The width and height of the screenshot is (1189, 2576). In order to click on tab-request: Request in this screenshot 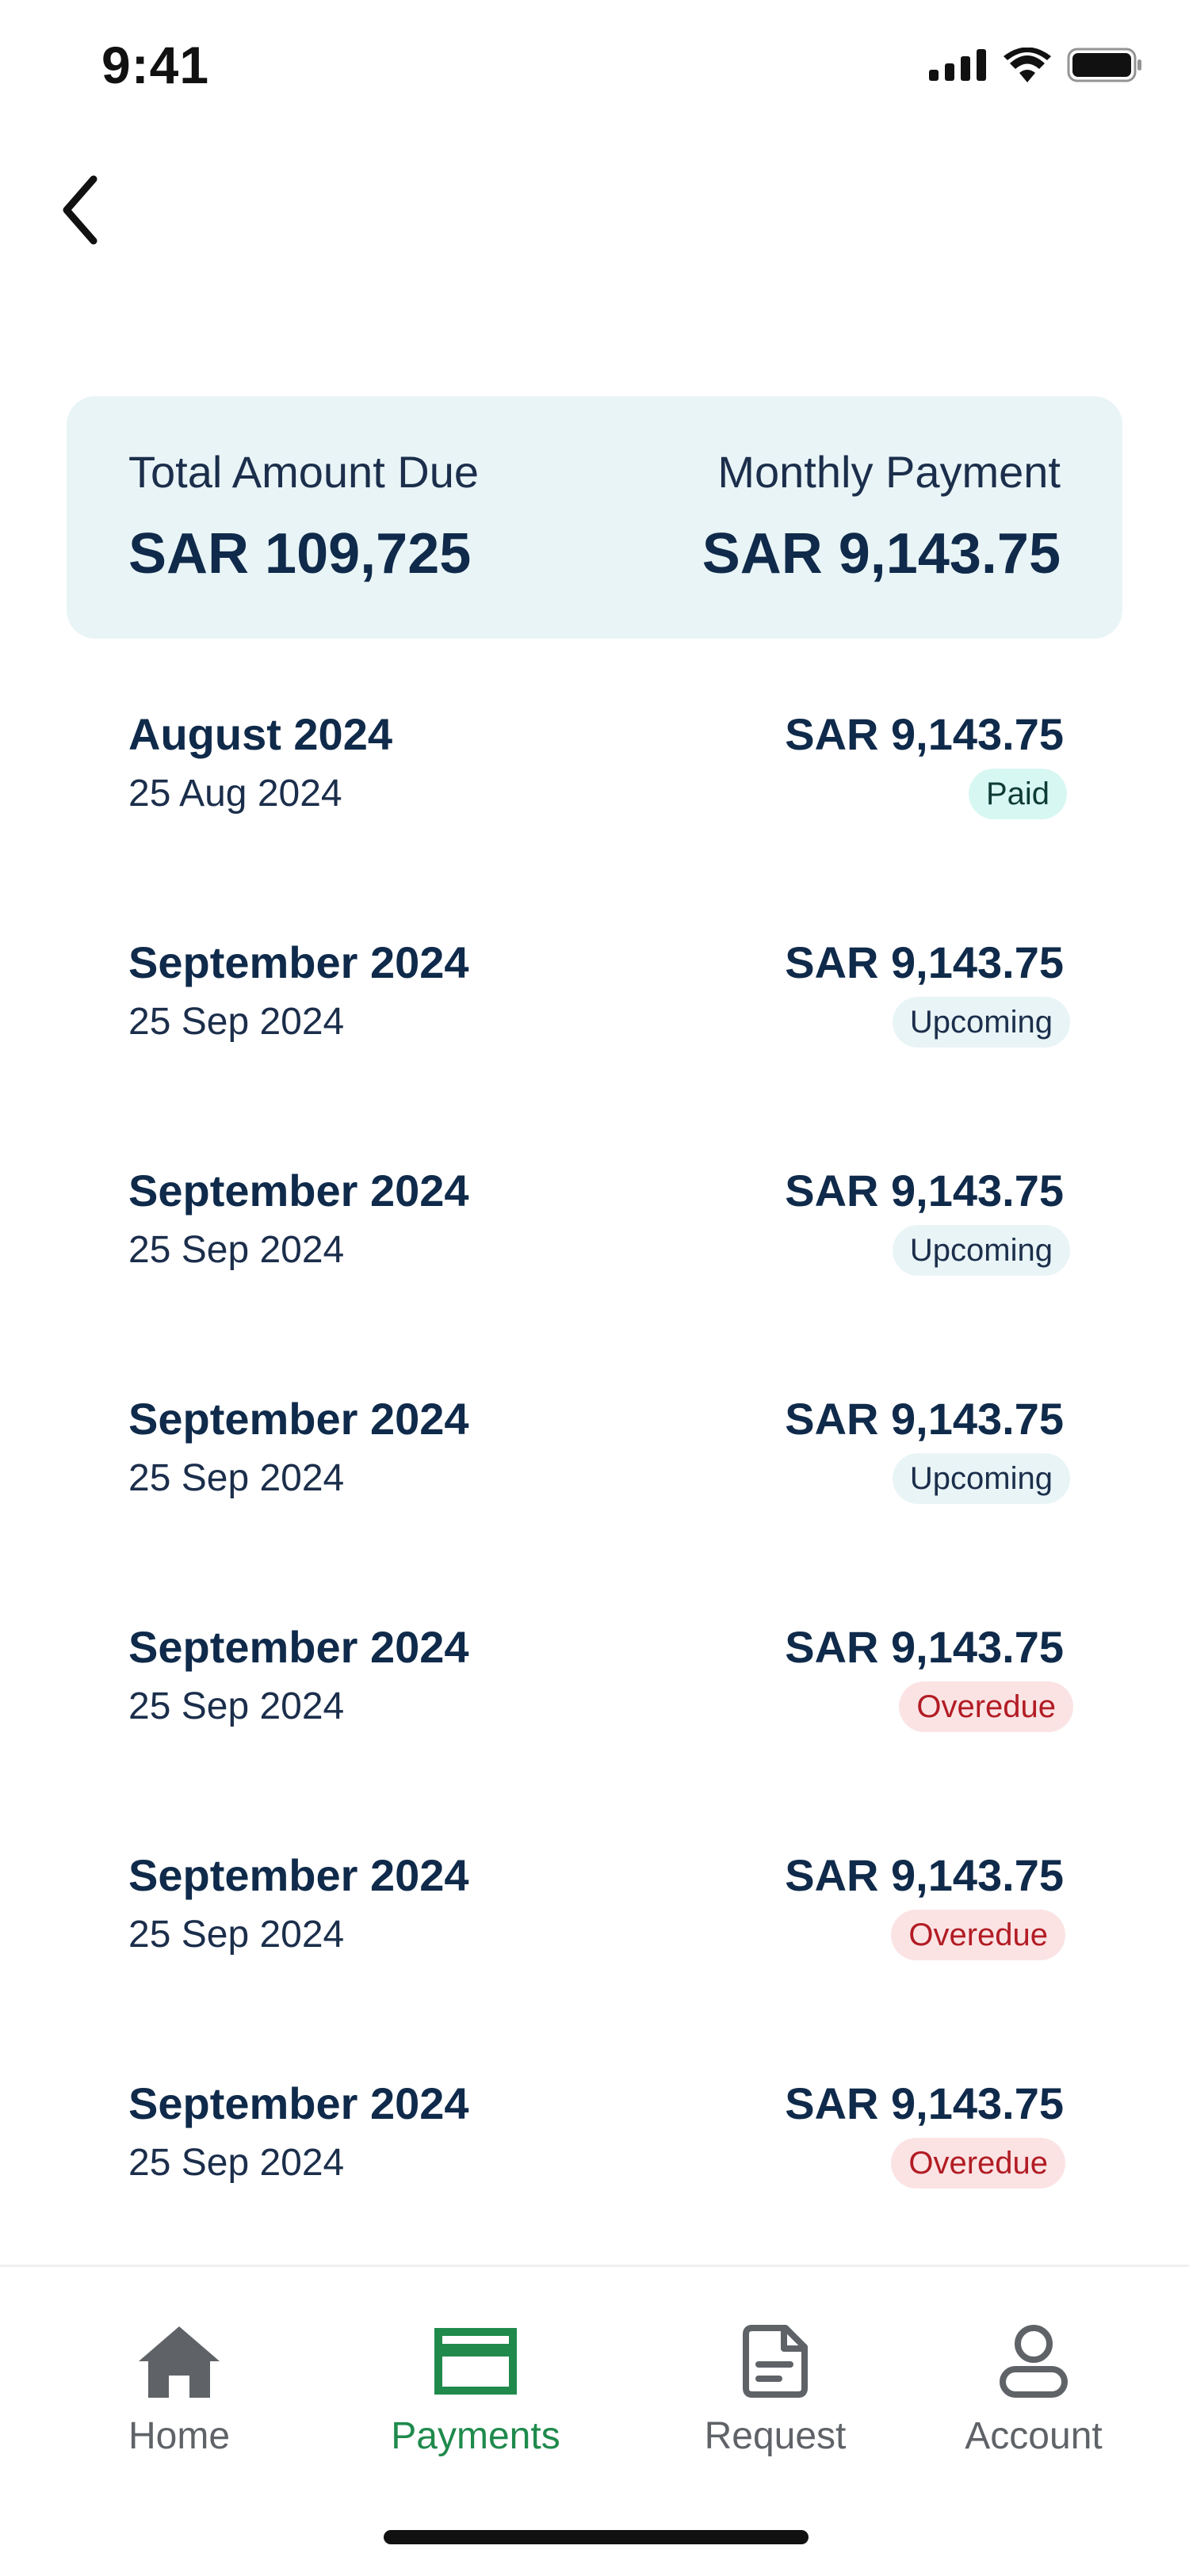, I will do `click(775, 2389)`.